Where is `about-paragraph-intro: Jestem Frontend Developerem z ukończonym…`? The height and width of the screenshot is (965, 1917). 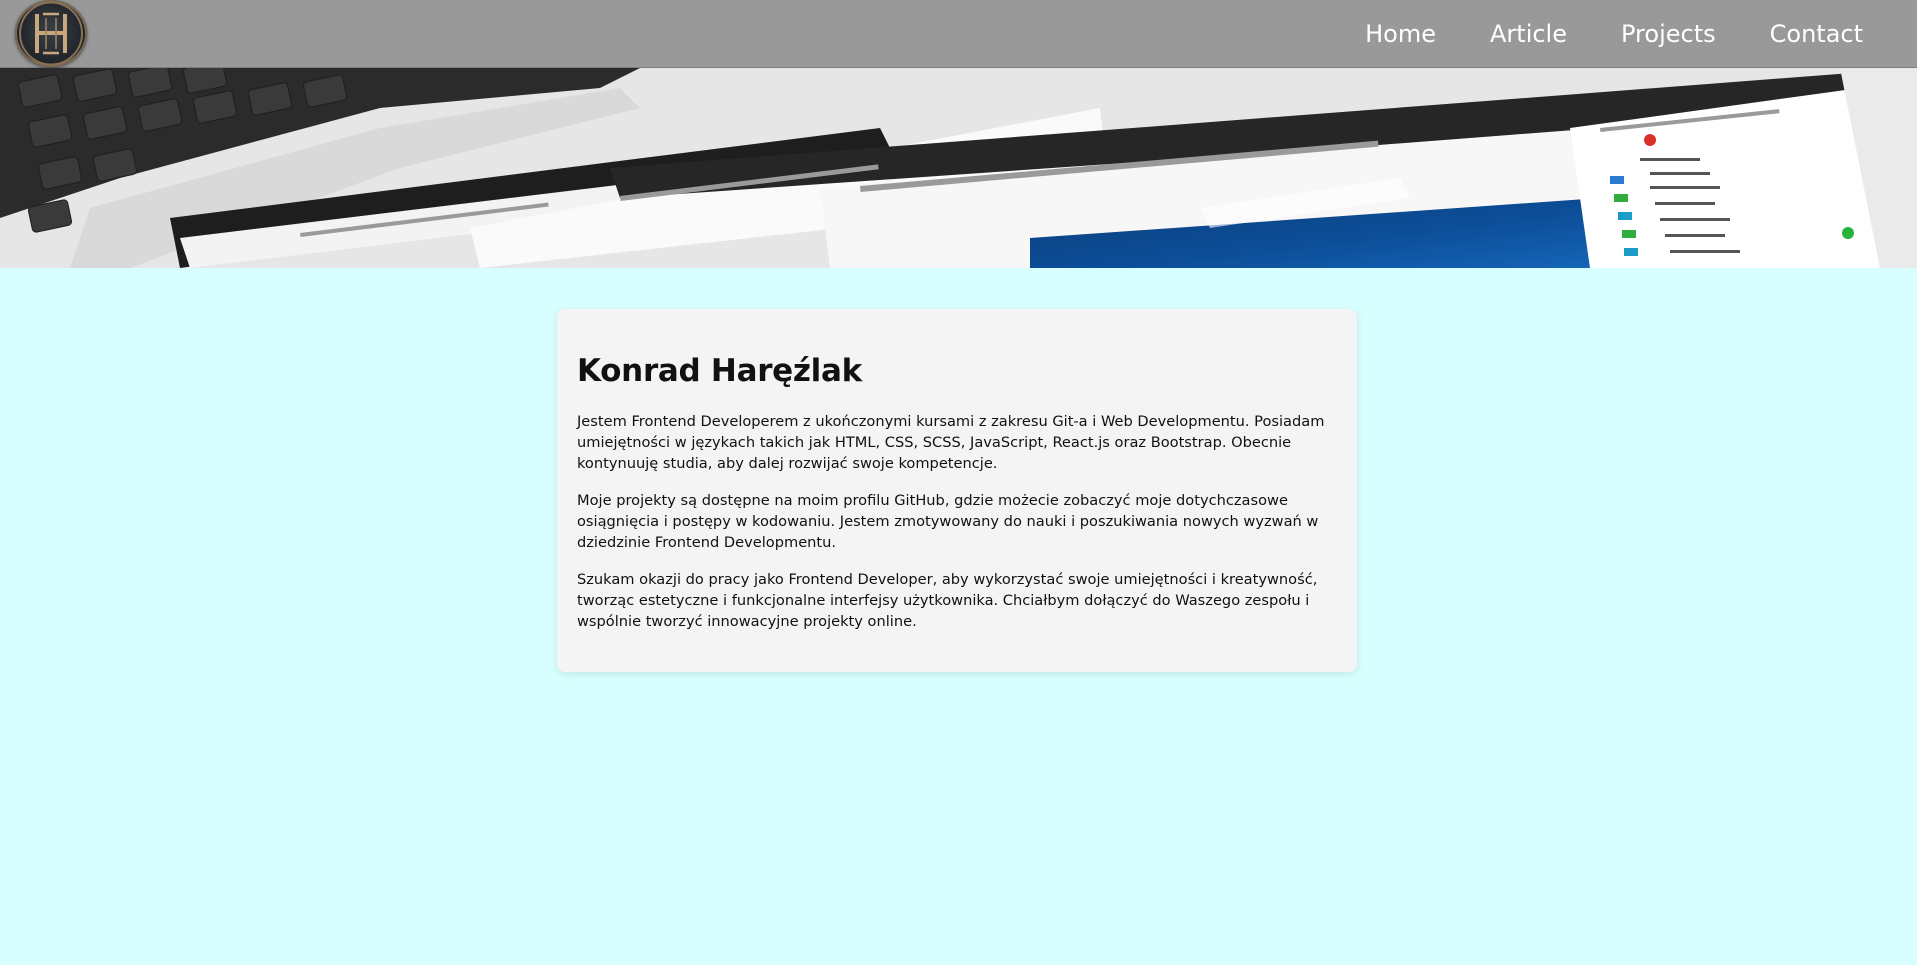 about-paragraph-intro: Jestem Frontend Developerem z ukończonym… is located at coordinates (951, 442).